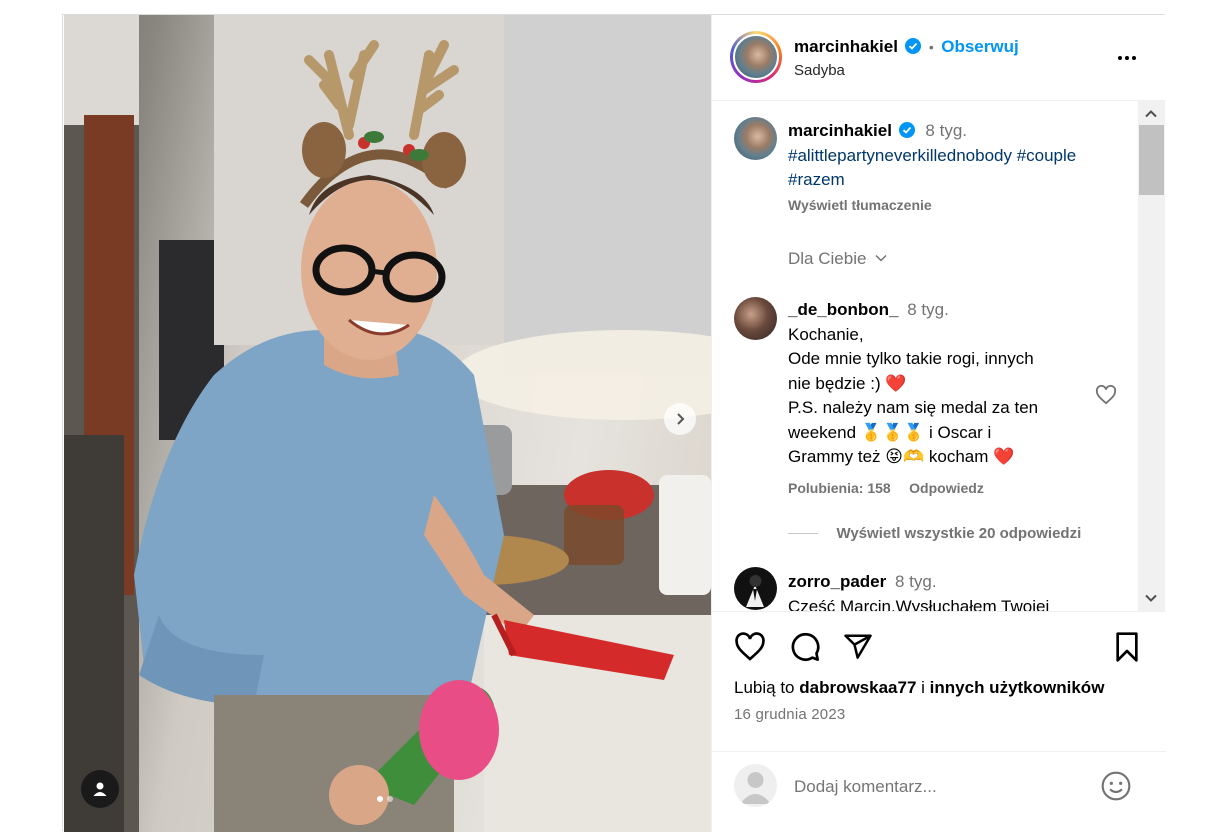 This screenshot has height=832, width=1206. Describe the element at coordinates (946, 488) in the screenshot. I see `reply-button: Odpowiedz` at that location.